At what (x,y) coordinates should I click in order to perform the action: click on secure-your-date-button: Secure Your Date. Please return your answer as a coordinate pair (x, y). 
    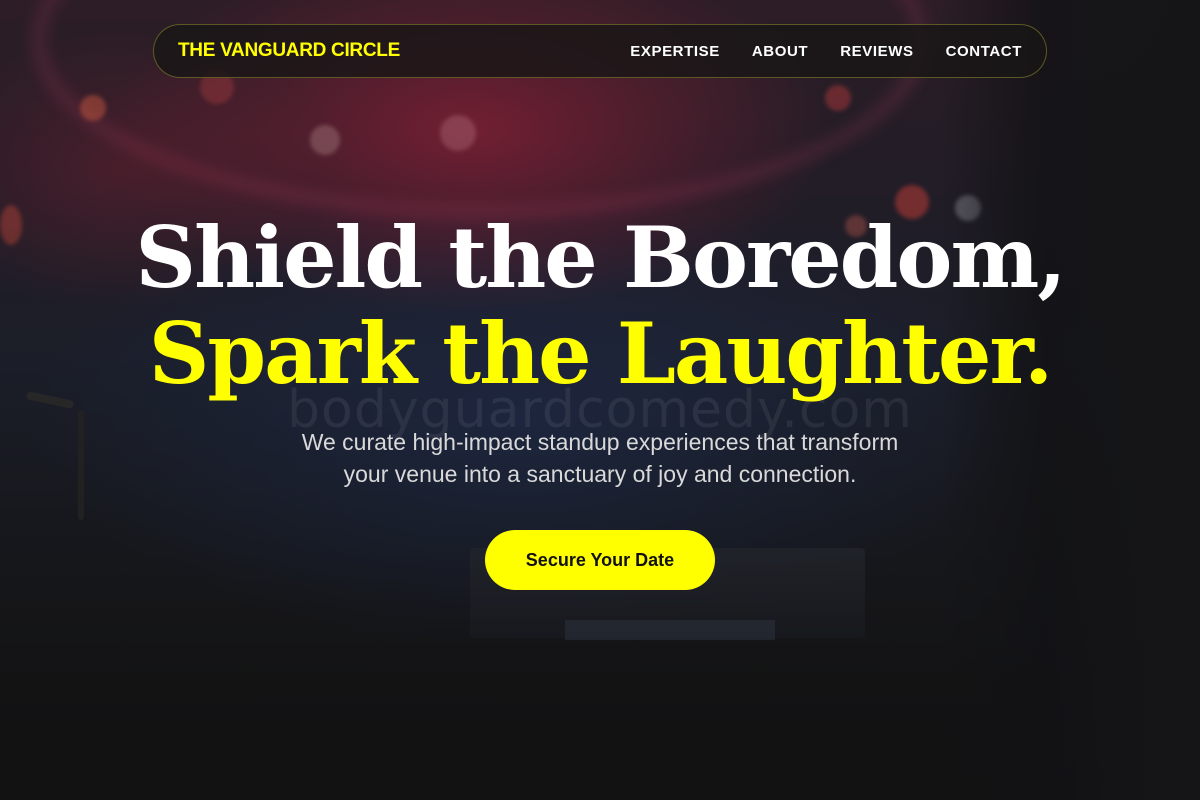
    Looking at the image, I should click on (600, 560).